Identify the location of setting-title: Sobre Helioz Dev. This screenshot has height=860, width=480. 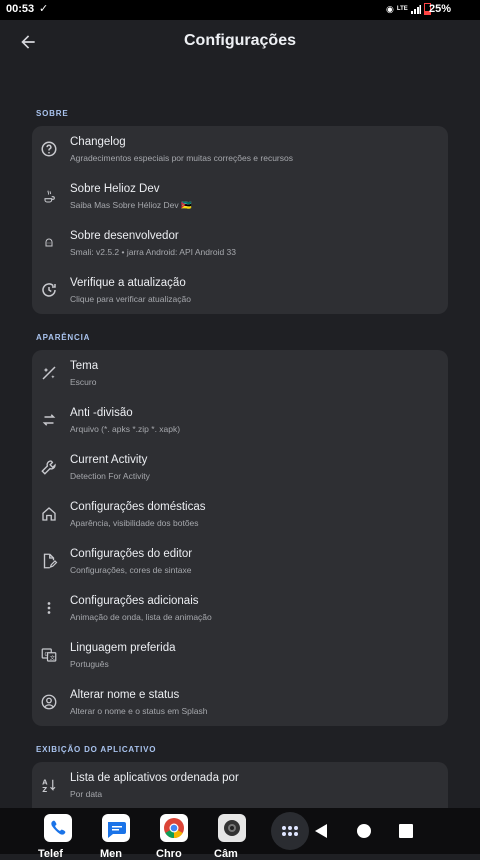
(115, 189).